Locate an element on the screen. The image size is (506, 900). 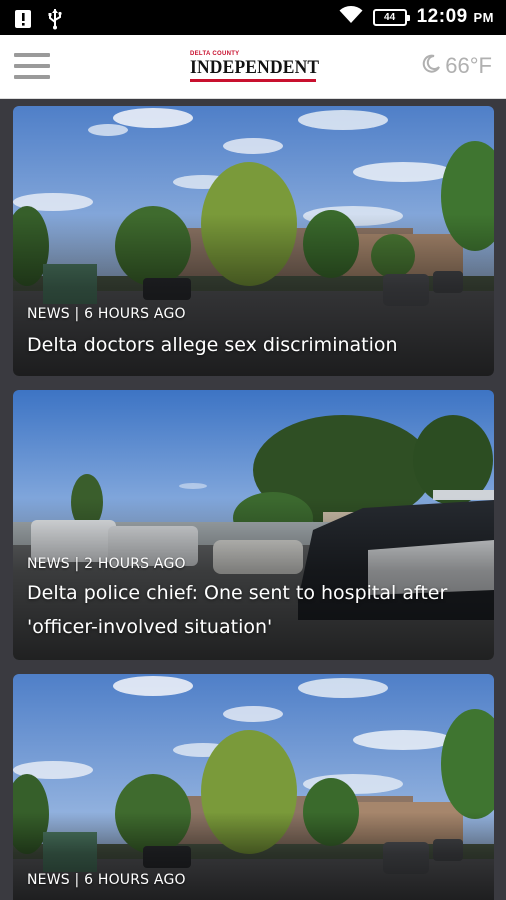
article-meta: NEWS | 2 HOURS AGO is located at coordinates (106, 564).